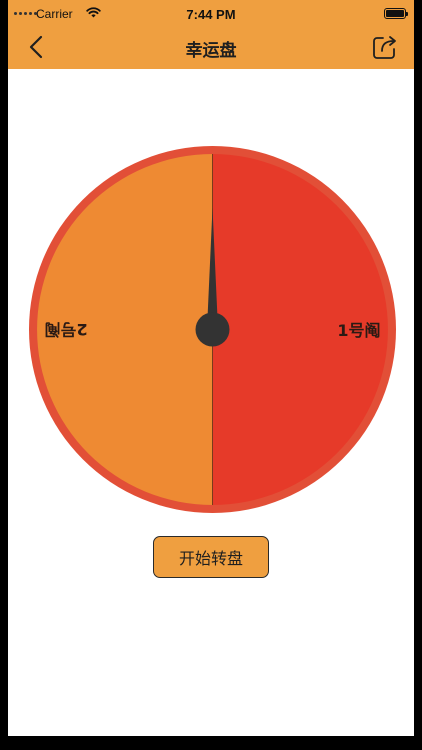 This screenshot has height=750, width=422. What do you see at coordinates (211, 557) in the screenshot?
I see `start-spin-button: 开始转盘` at bounding box center [211, 557].